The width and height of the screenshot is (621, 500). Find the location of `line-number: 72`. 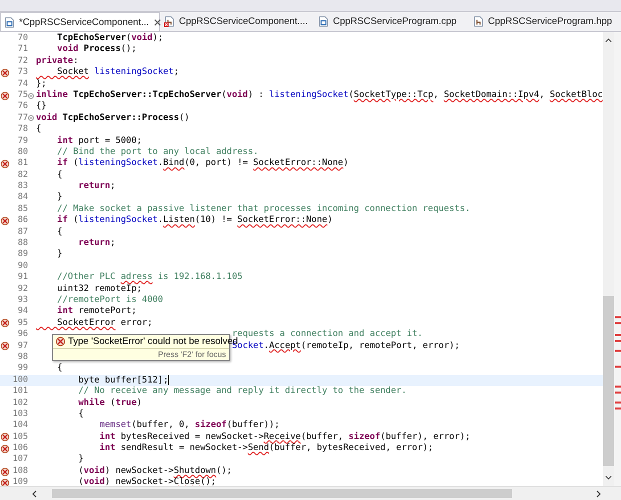

line-number: 72 is located at coordinates (22, 62).